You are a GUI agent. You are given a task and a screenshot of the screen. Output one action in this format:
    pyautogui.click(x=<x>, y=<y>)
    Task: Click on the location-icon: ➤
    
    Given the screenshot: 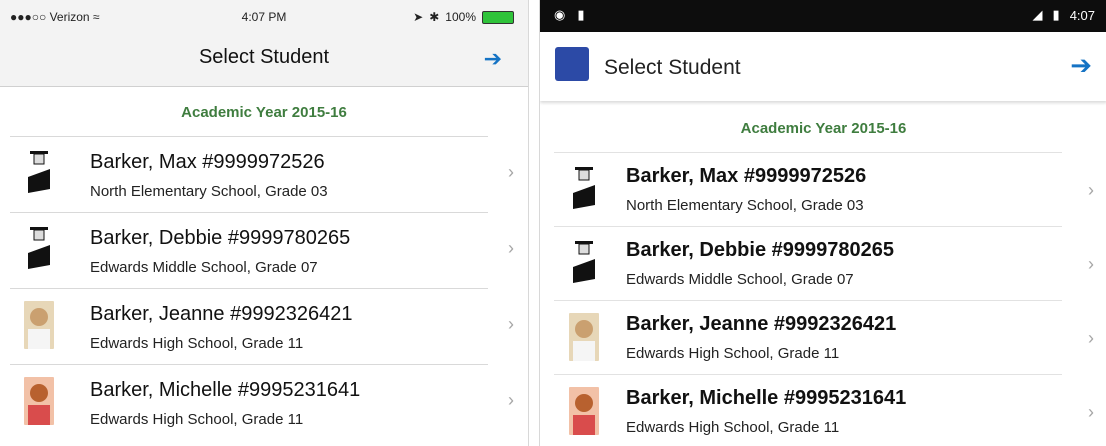 What is the action you would take?
    pyautogui.click(x=418, y=17)
    